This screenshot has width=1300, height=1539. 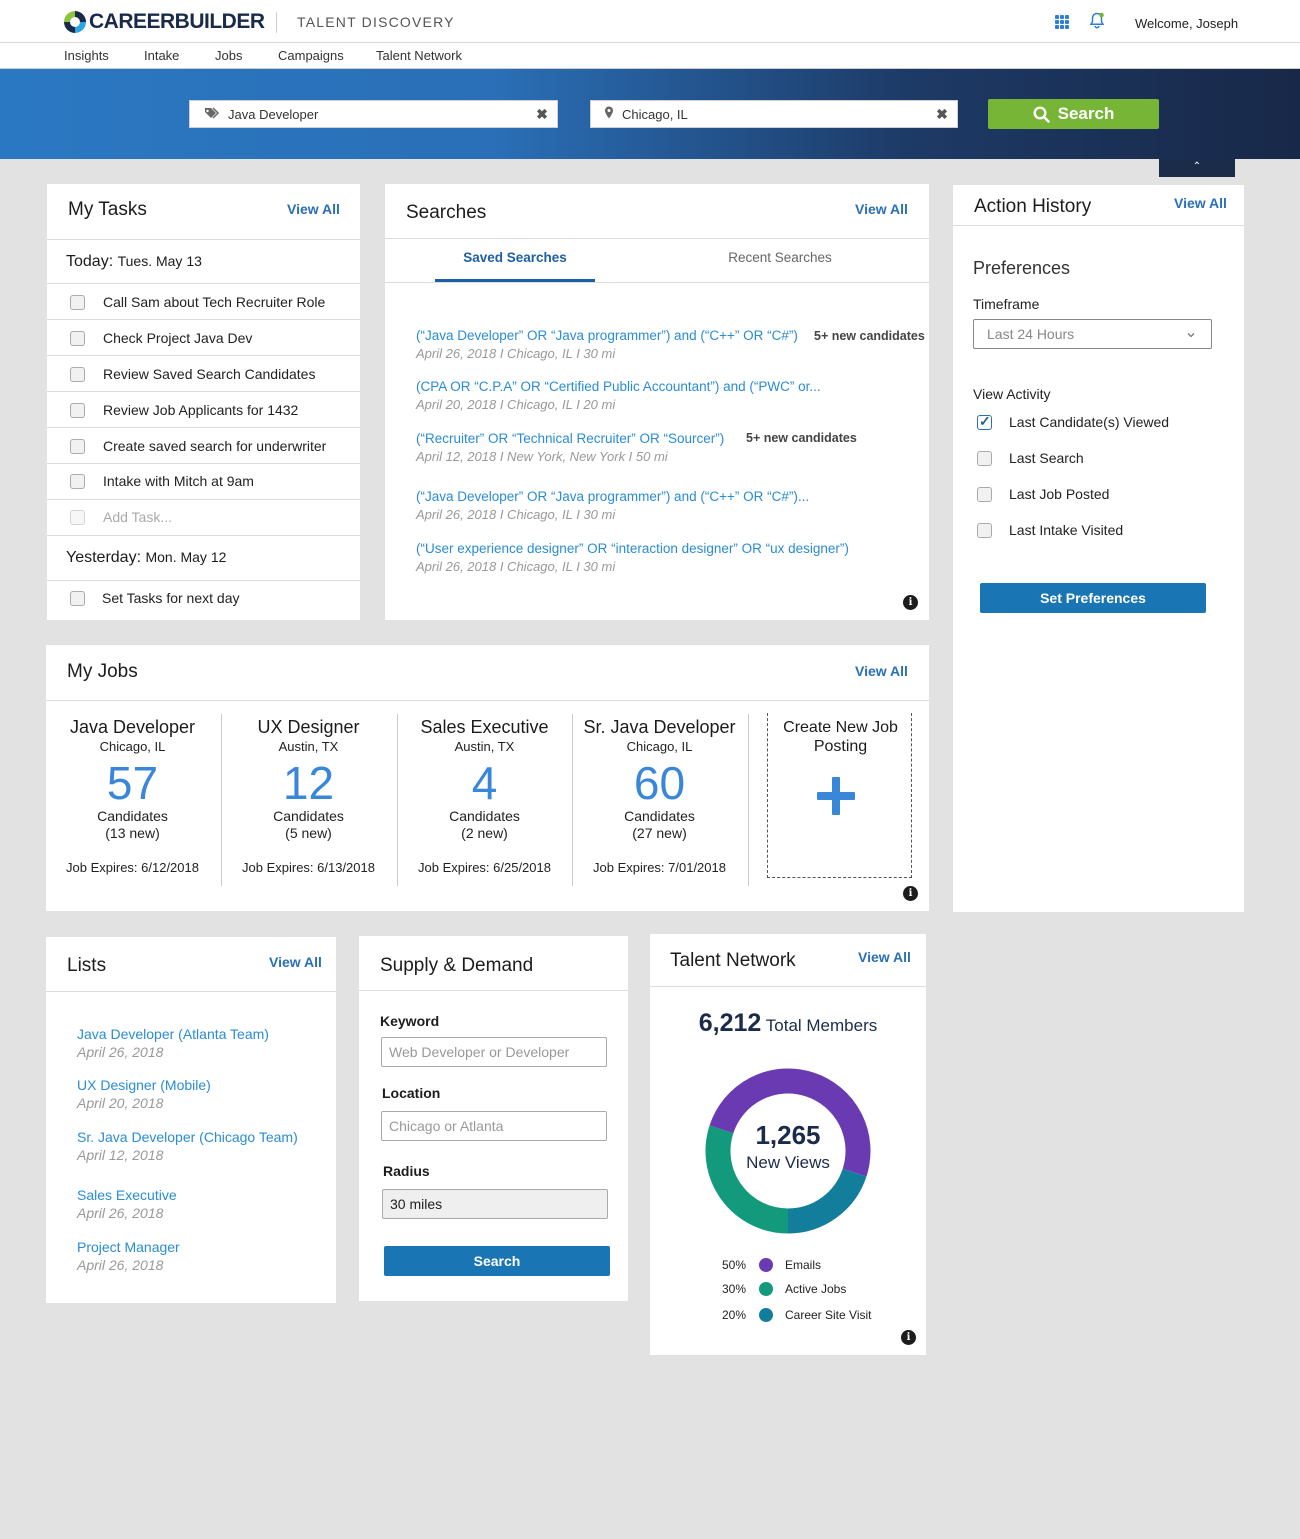 I want to click on set-preferences-button: Set Preferences, so click(x=1093, y=598).